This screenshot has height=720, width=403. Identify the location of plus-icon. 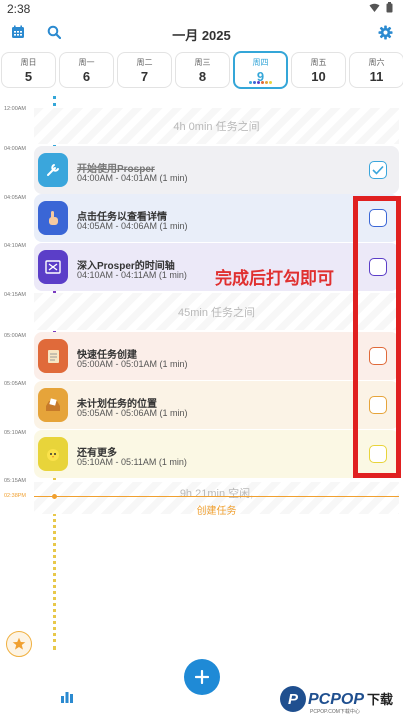
(202, 677).